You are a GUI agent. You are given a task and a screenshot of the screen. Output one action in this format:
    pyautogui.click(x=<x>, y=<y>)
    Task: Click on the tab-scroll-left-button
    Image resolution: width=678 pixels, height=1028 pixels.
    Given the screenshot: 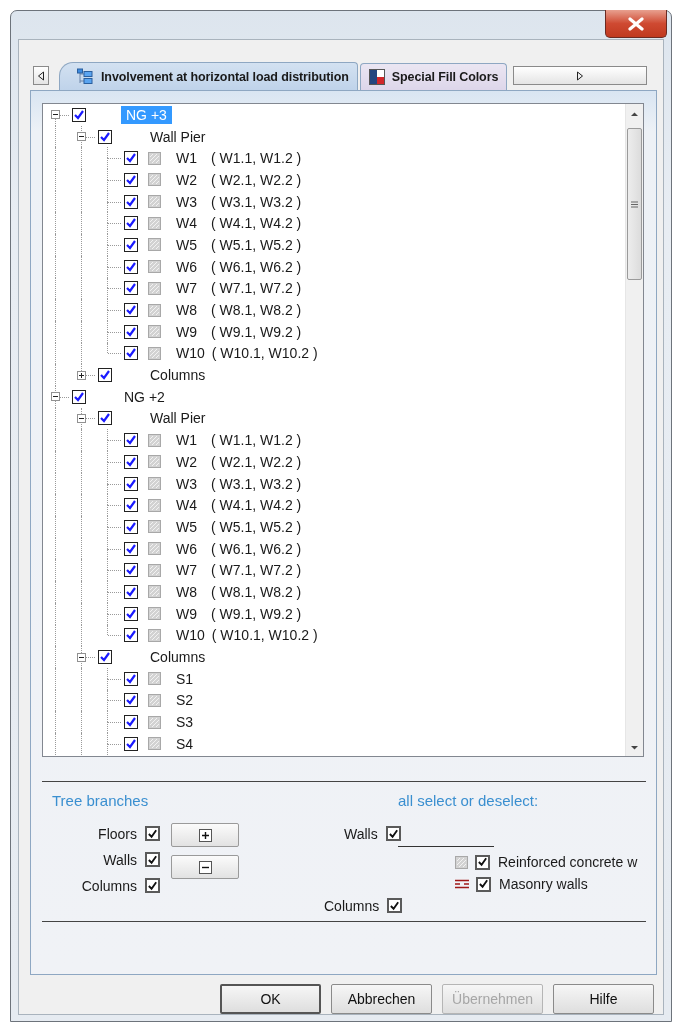 What is the action you would take?
    pyautogui.click(x=41, y=75)
    